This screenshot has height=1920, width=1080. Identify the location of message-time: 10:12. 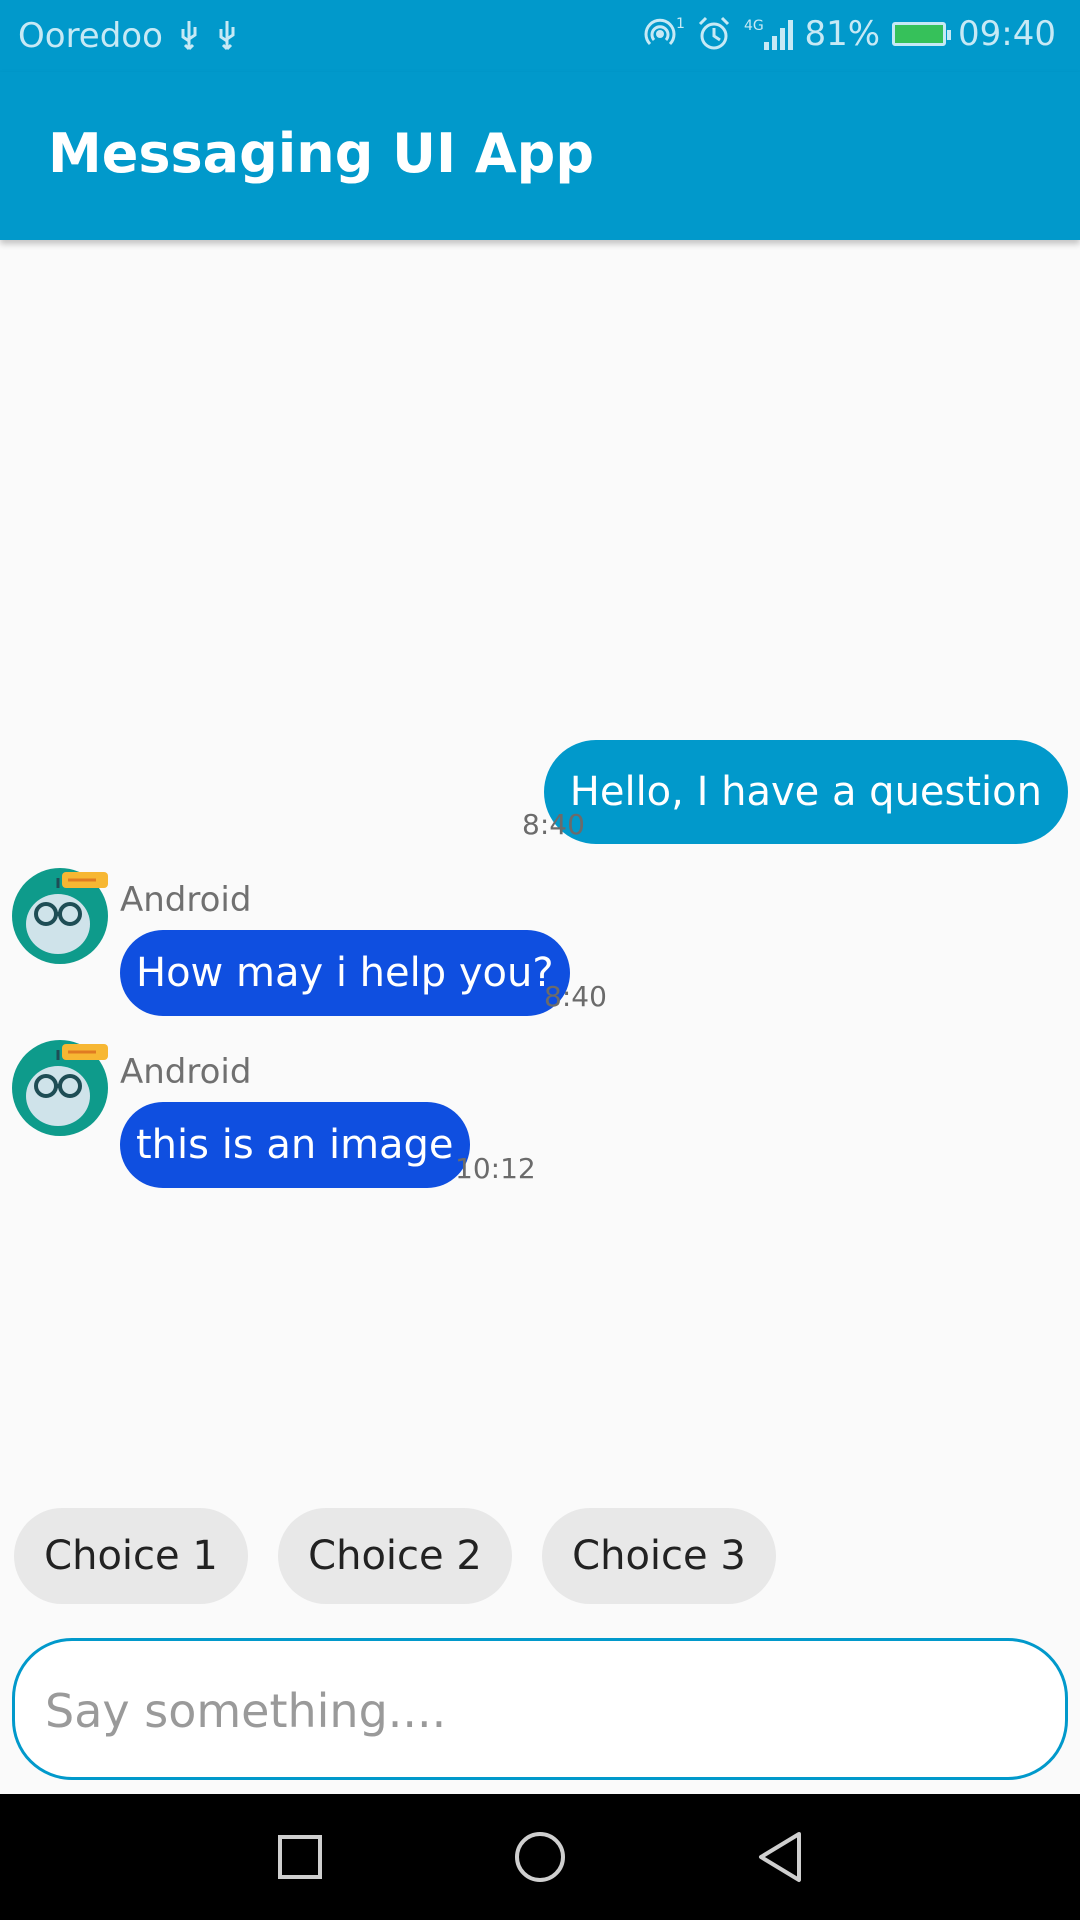
(495, 1168).